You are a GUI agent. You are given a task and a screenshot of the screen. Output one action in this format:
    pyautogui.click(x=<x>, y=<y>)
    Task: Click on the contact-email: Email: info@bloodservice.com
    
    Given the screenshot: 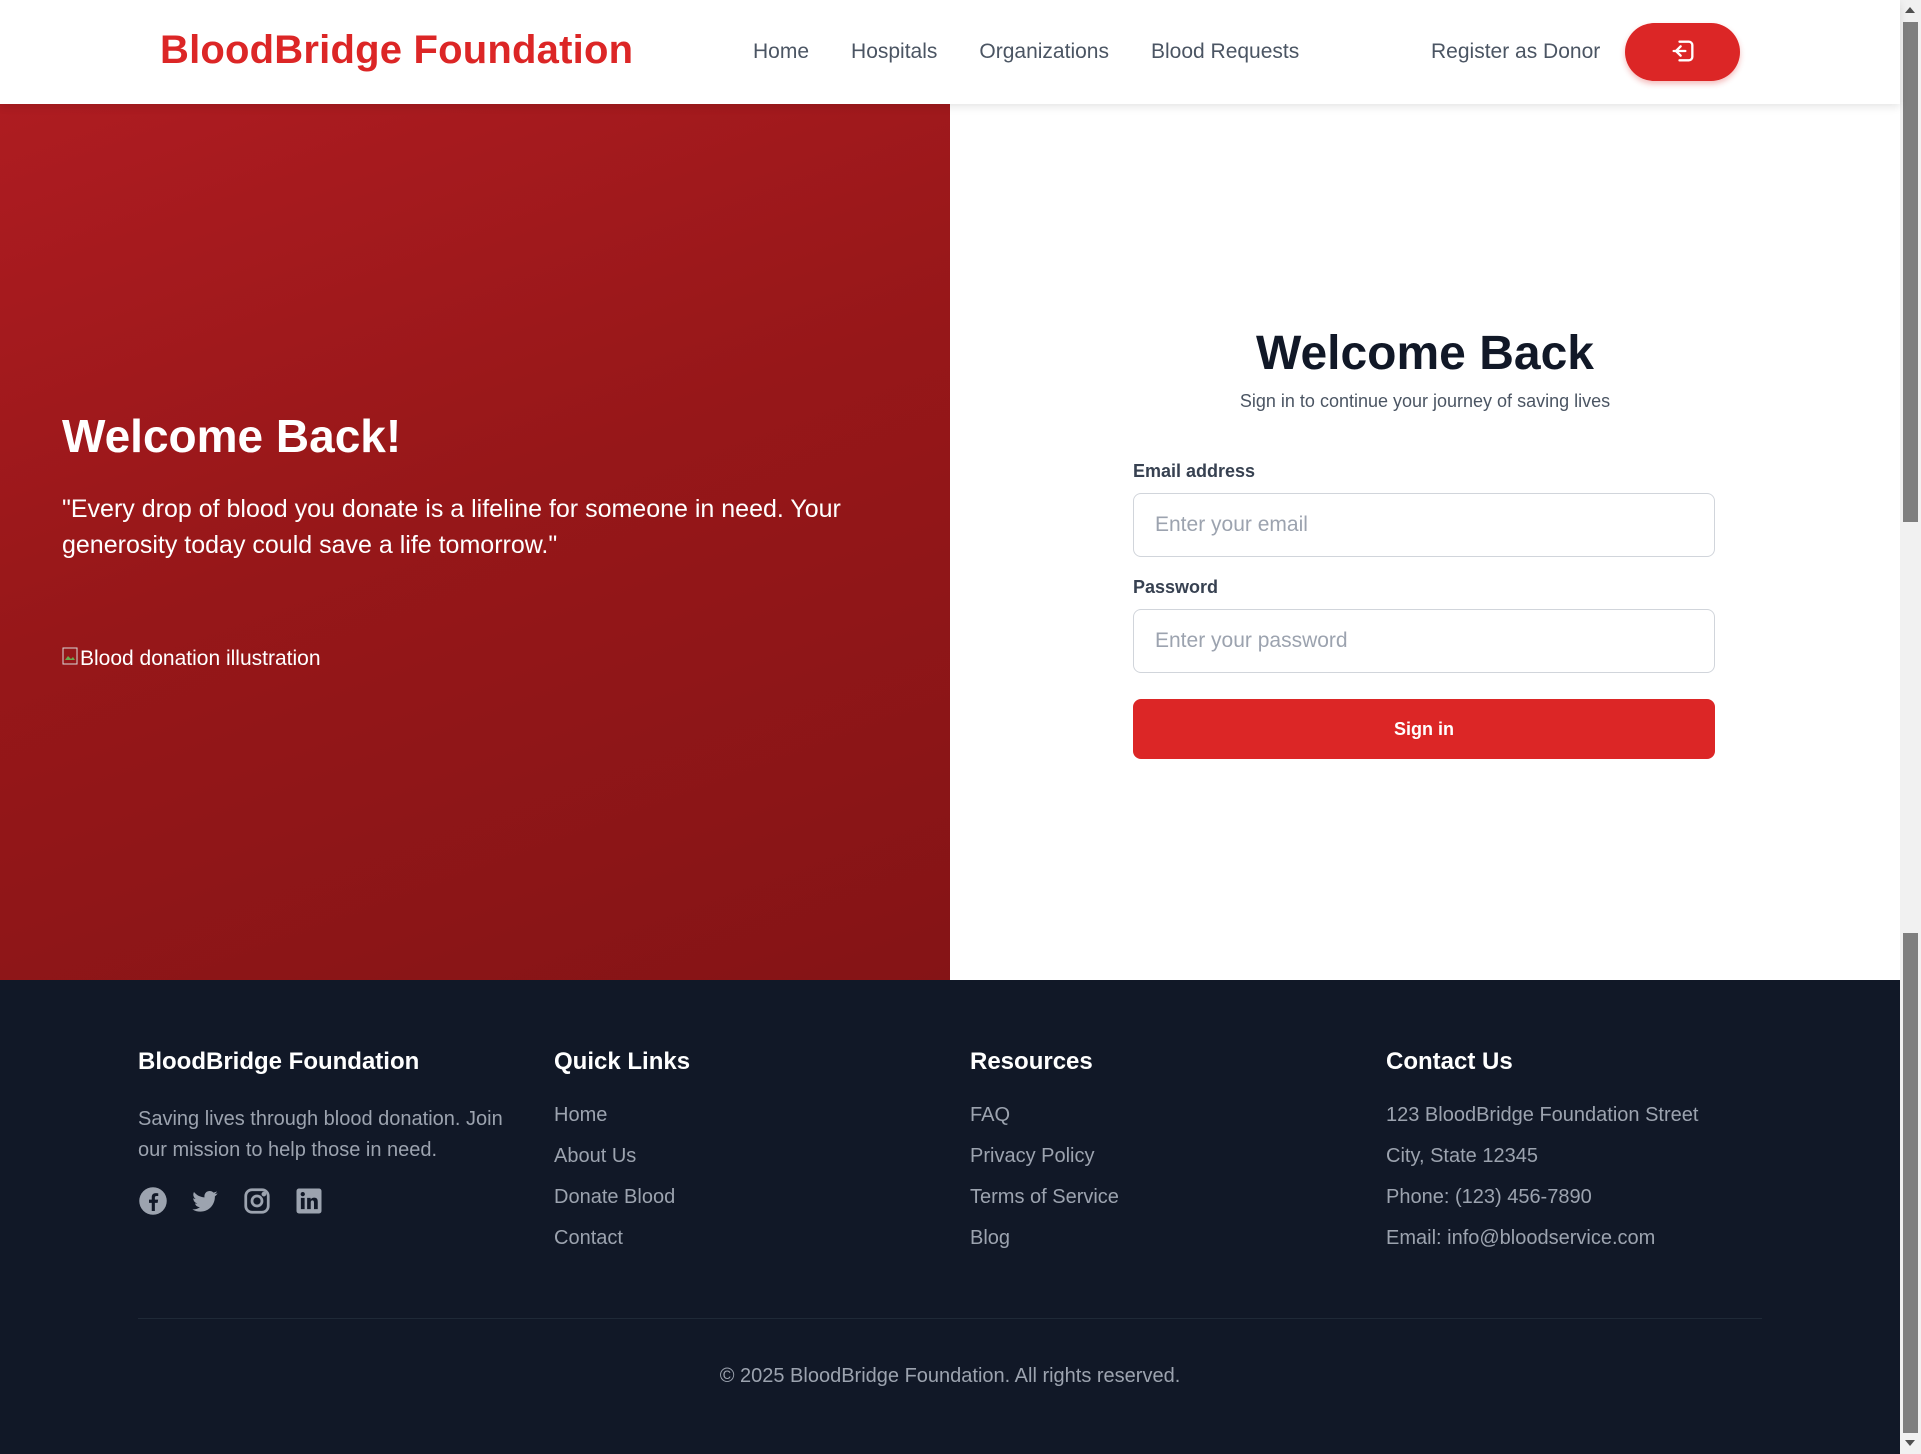 What is the action you would take?
    pyautogui.click(x=1521, y=1238)
    